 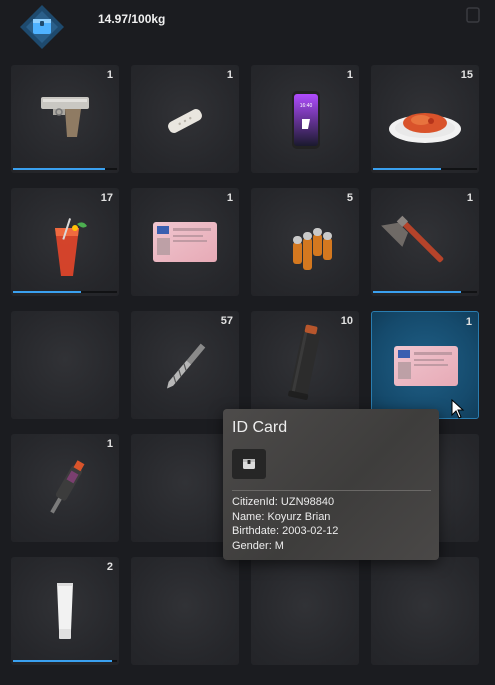 What do you see at coordinates (306, 106) in the screenshot?
I see `svg-text: 16:40` at bounding box center [306, 106].